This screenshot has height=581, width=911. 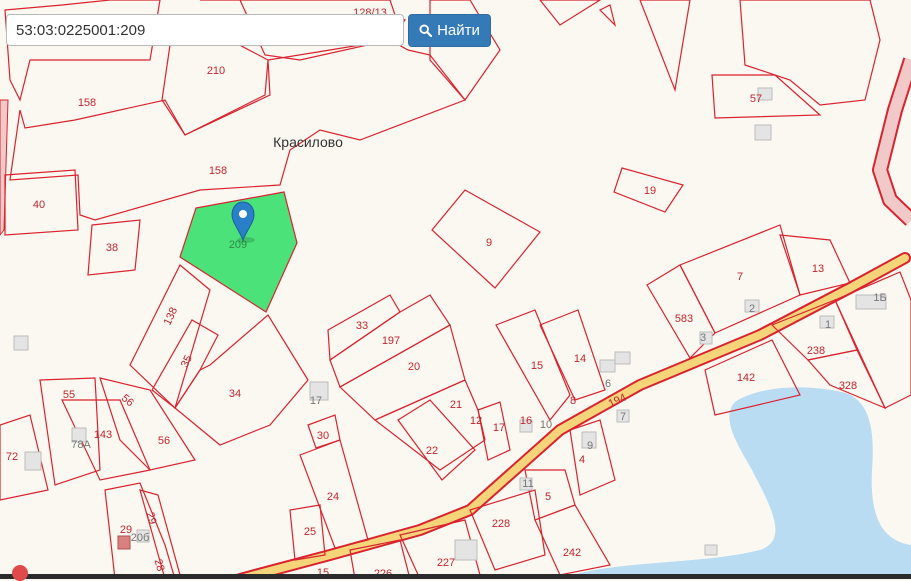 What do you see at coordinates (103, 435) in the screenshot?
I see `parcel-label: 143` at bounding box center [103, 435].